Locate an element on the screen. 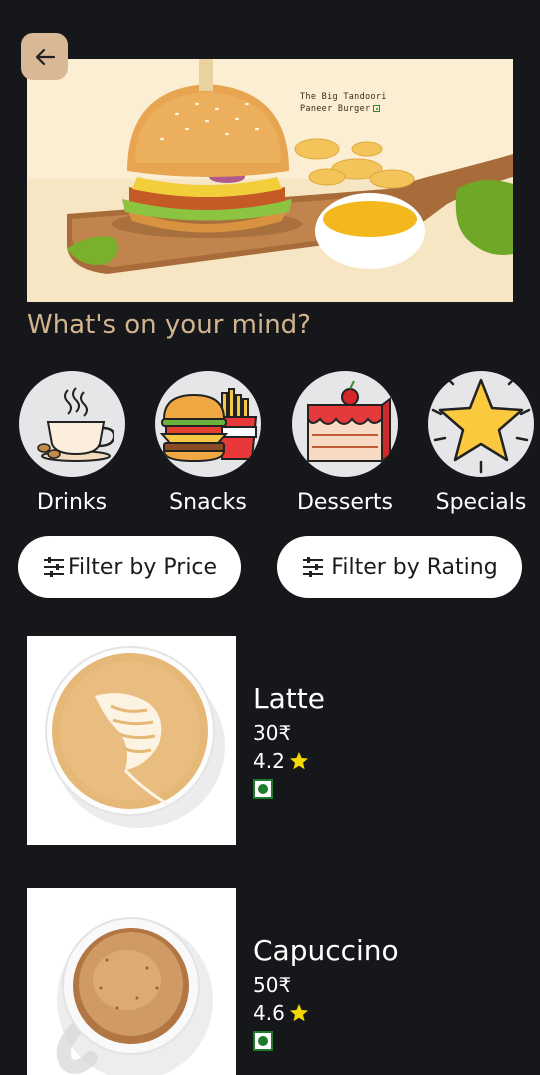 This screenshot has height=1075, width=540. coffee-cup-icon is located at coordinates (75, 424).